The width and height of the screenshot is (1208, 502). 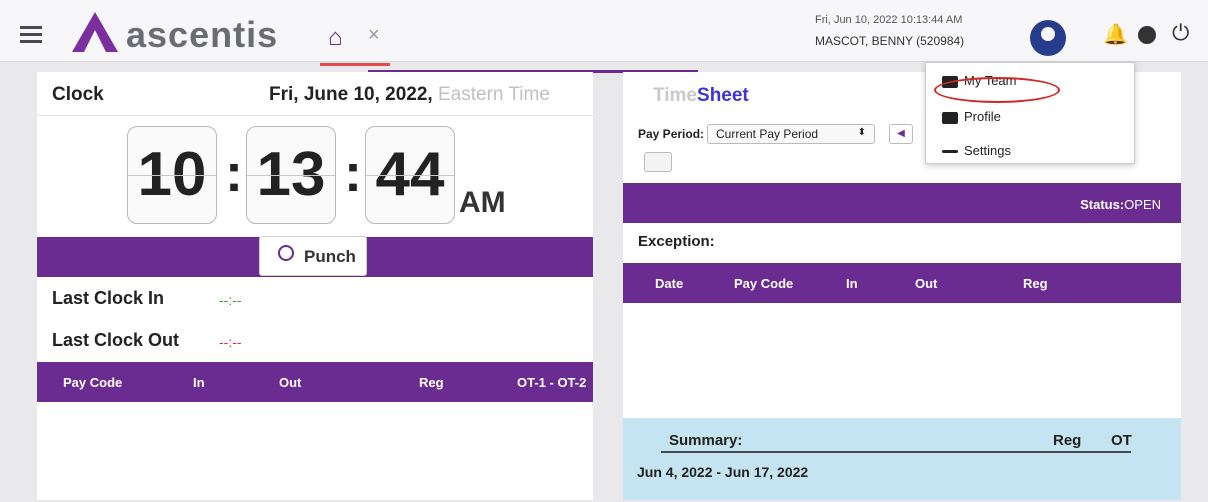 I want to click on clock-date-text: Fri, June 10, 2022,, so click(x=351, y=94).